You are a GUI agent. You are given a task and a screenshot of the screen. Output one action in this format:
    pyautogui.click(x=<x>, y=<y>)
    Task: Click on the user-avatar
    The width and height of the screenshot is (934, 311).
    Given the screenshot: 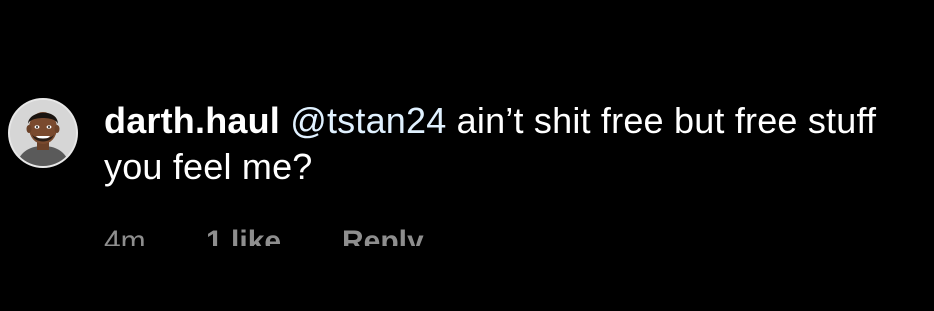 What is the action you would take?
    pyautogui.click(x=43, y=133)
    